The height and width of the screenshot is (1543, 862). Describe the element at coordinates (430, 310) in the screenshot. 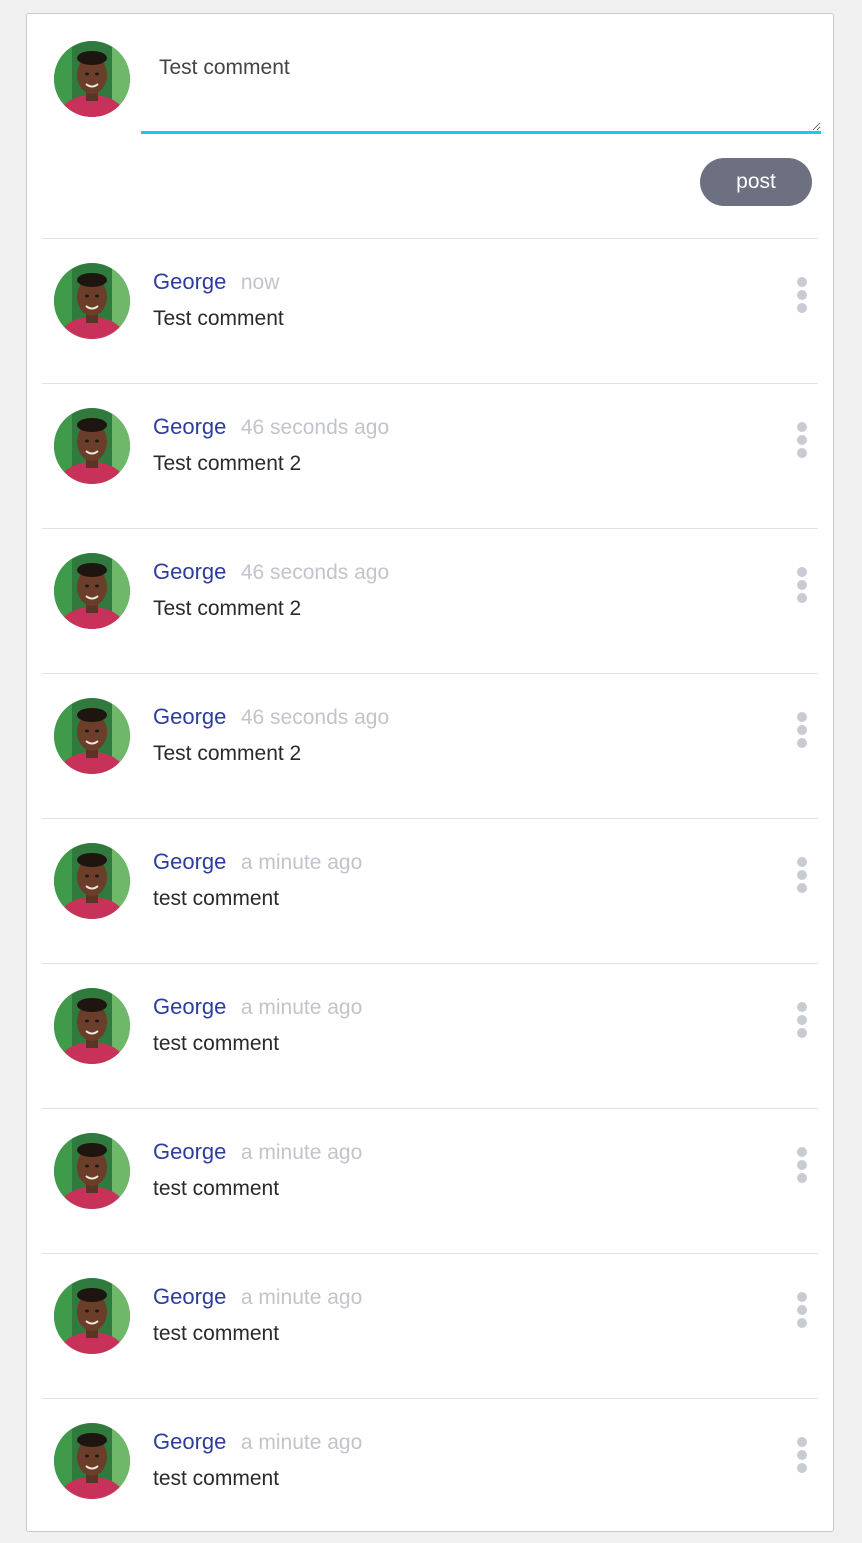

I see `comment-item: George now Test comment` at that location.